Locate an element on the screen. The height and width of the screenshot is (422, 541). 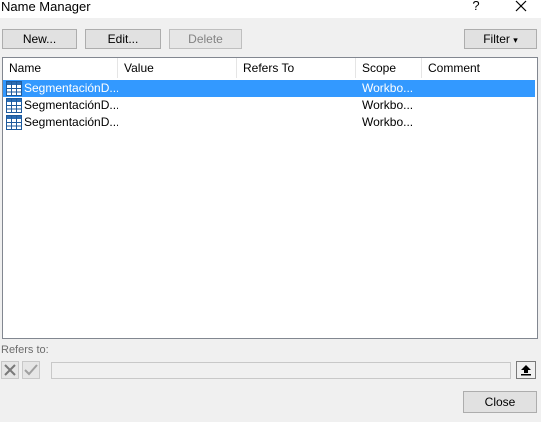
column-header-refers-to: Refers To is located at coordinates (296, 68).